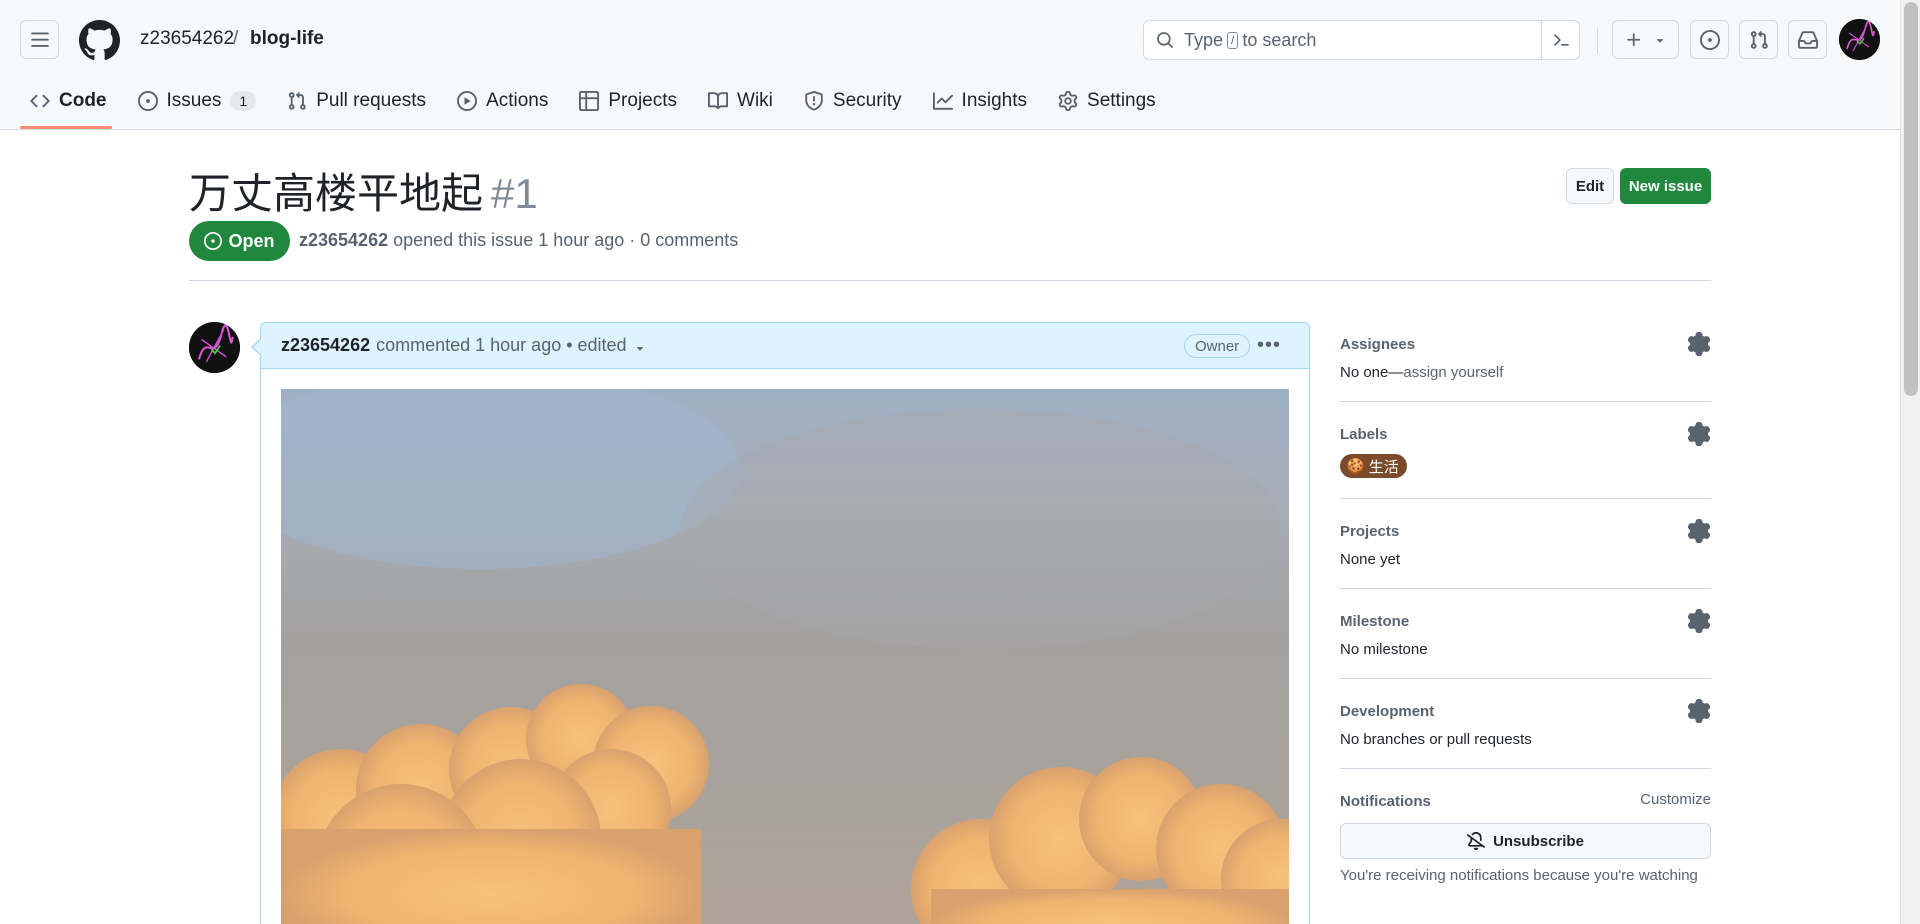  What do you see at coordinates (1384, 649) in the screenshot?
I see `milestone-value: No milestone` at bounding box center [1384, 649].